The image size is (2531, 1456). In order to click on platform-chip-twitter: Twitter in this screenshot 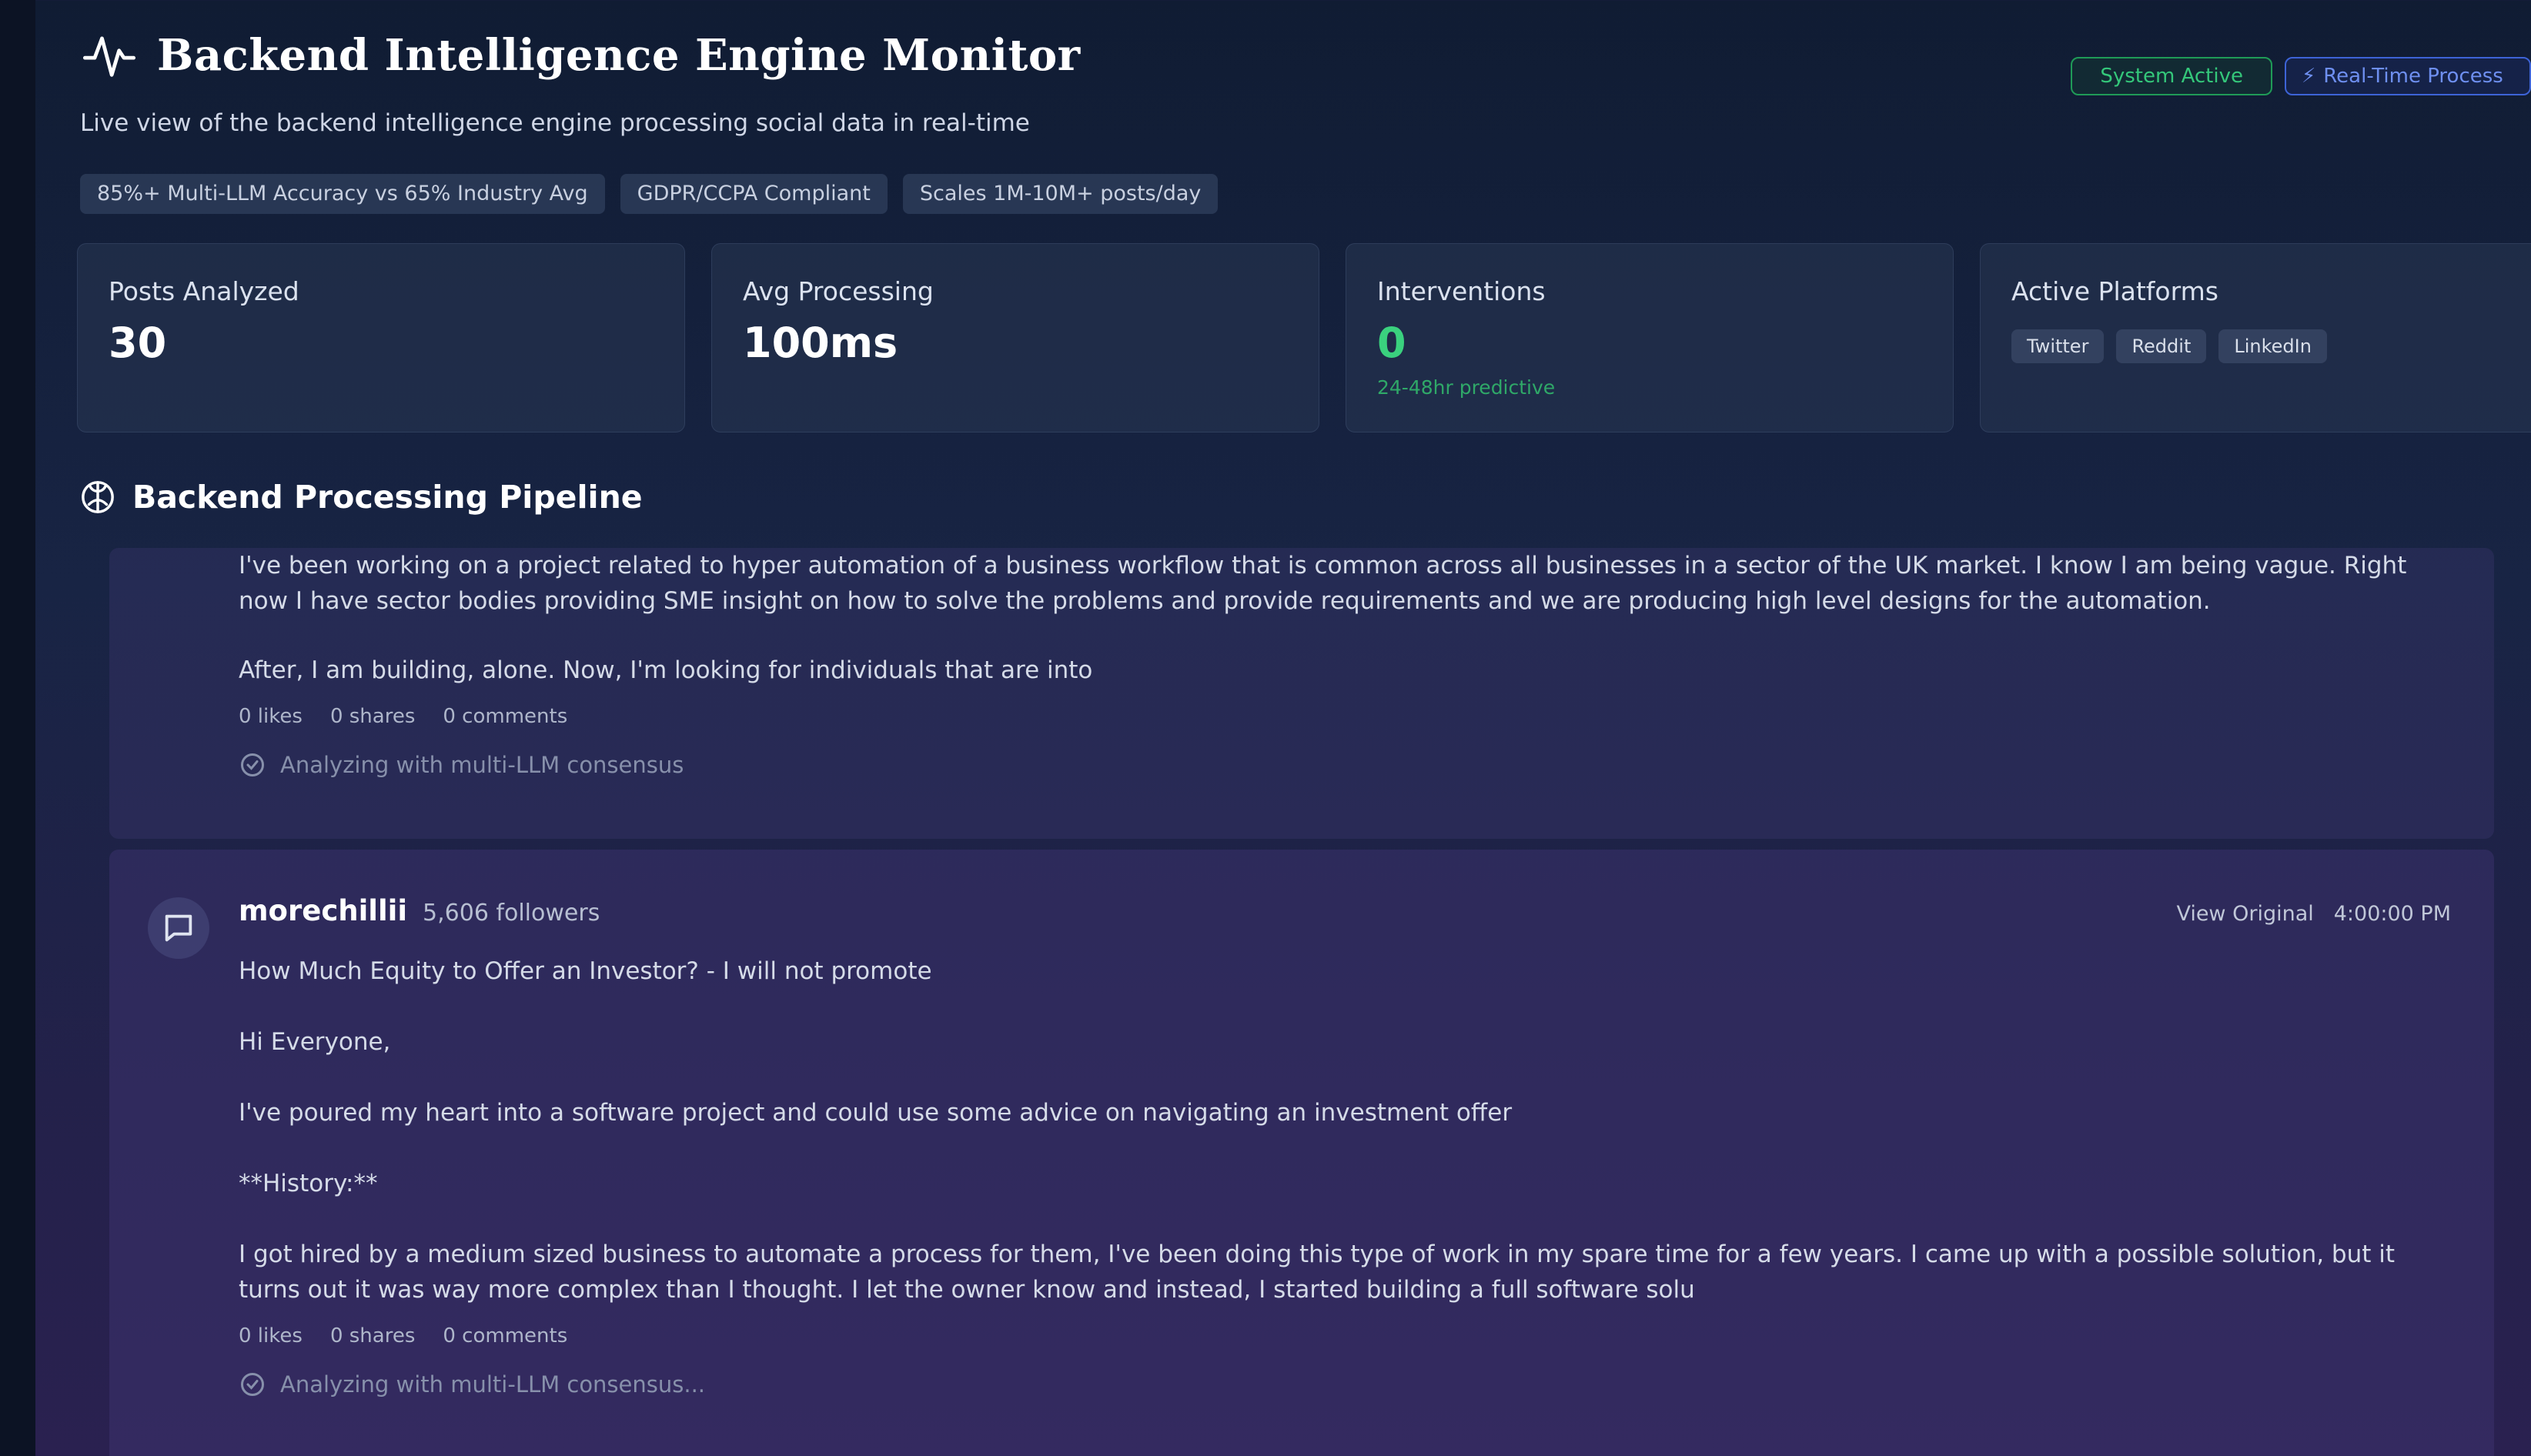, I will do `click(2058, 346)`.